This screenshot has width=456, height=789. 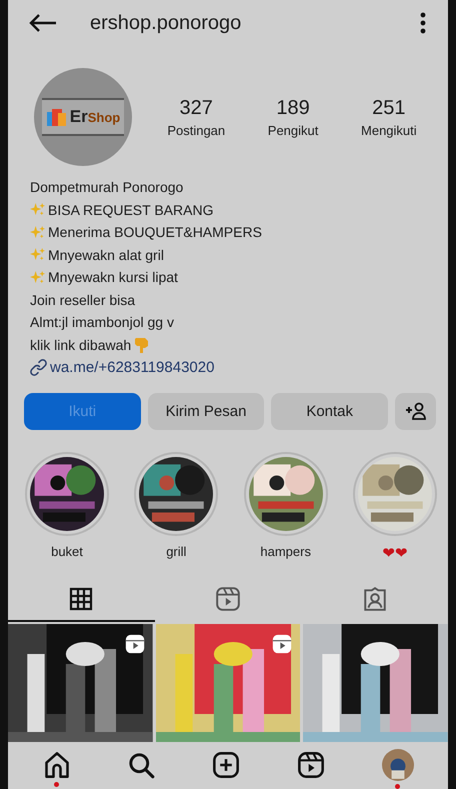 I want to click on highlight-label: hampers, so click(x=285, y=551).